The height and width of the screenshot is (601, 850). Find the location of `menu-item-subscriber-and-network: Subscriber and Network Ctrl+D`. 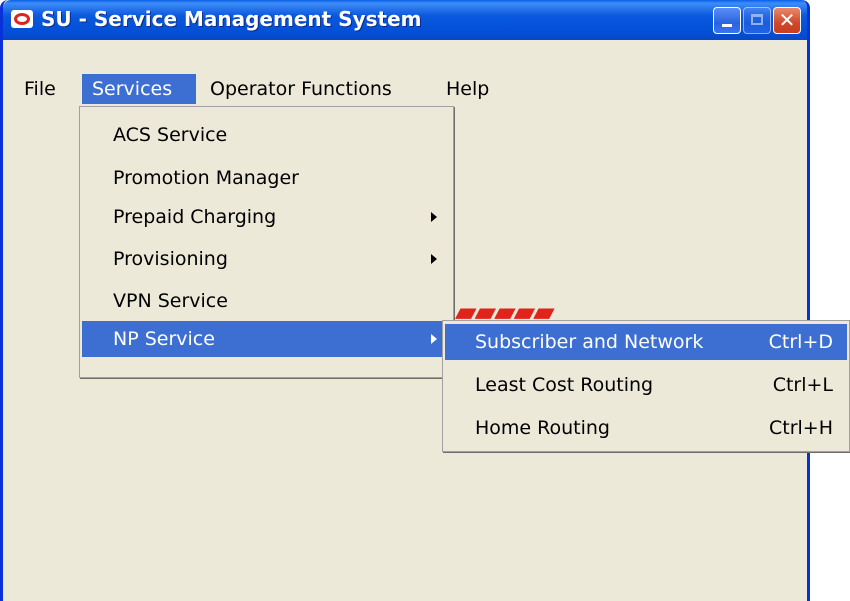

menu-item-subscriber-and-network: Subscriber and Network Ctrl+D is located at coordinates (646, 342).